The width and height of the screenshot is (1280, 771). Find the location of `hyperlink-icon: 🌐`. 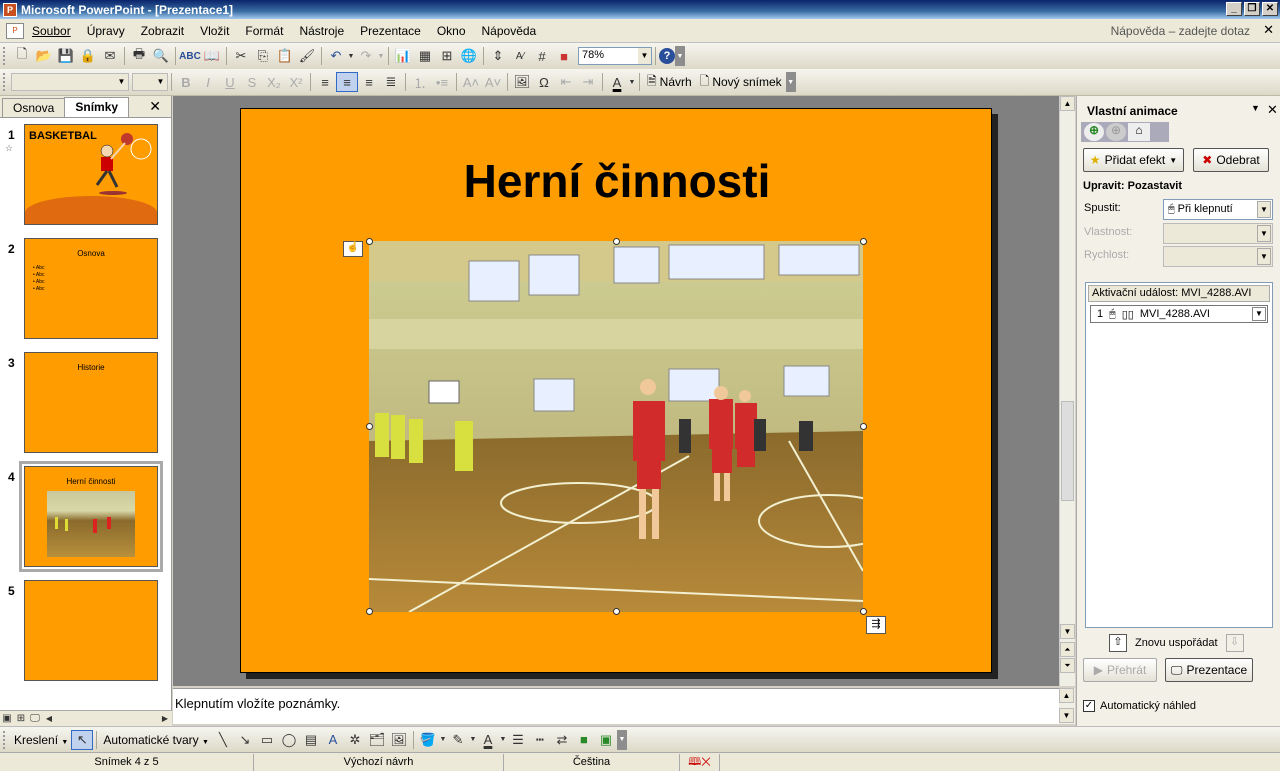

hyperlink-icon: 🌐 is located at coordinates (469, 56).